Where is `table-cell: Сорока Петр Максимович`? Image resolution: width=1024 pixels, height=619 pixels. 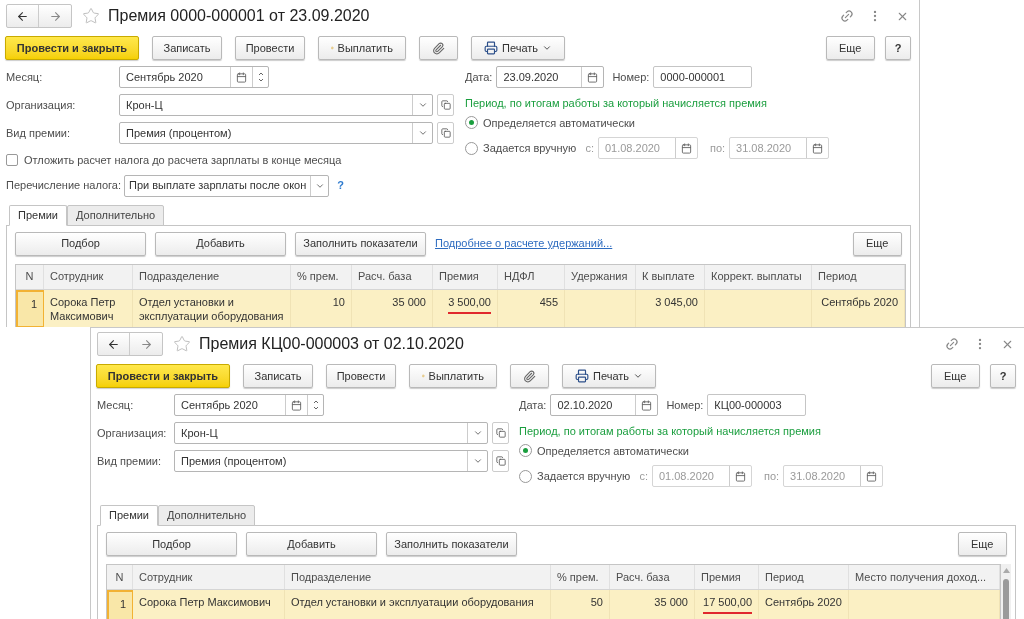 table-cell: Сорока Петр Максимович is located at coordinates (209, 604).